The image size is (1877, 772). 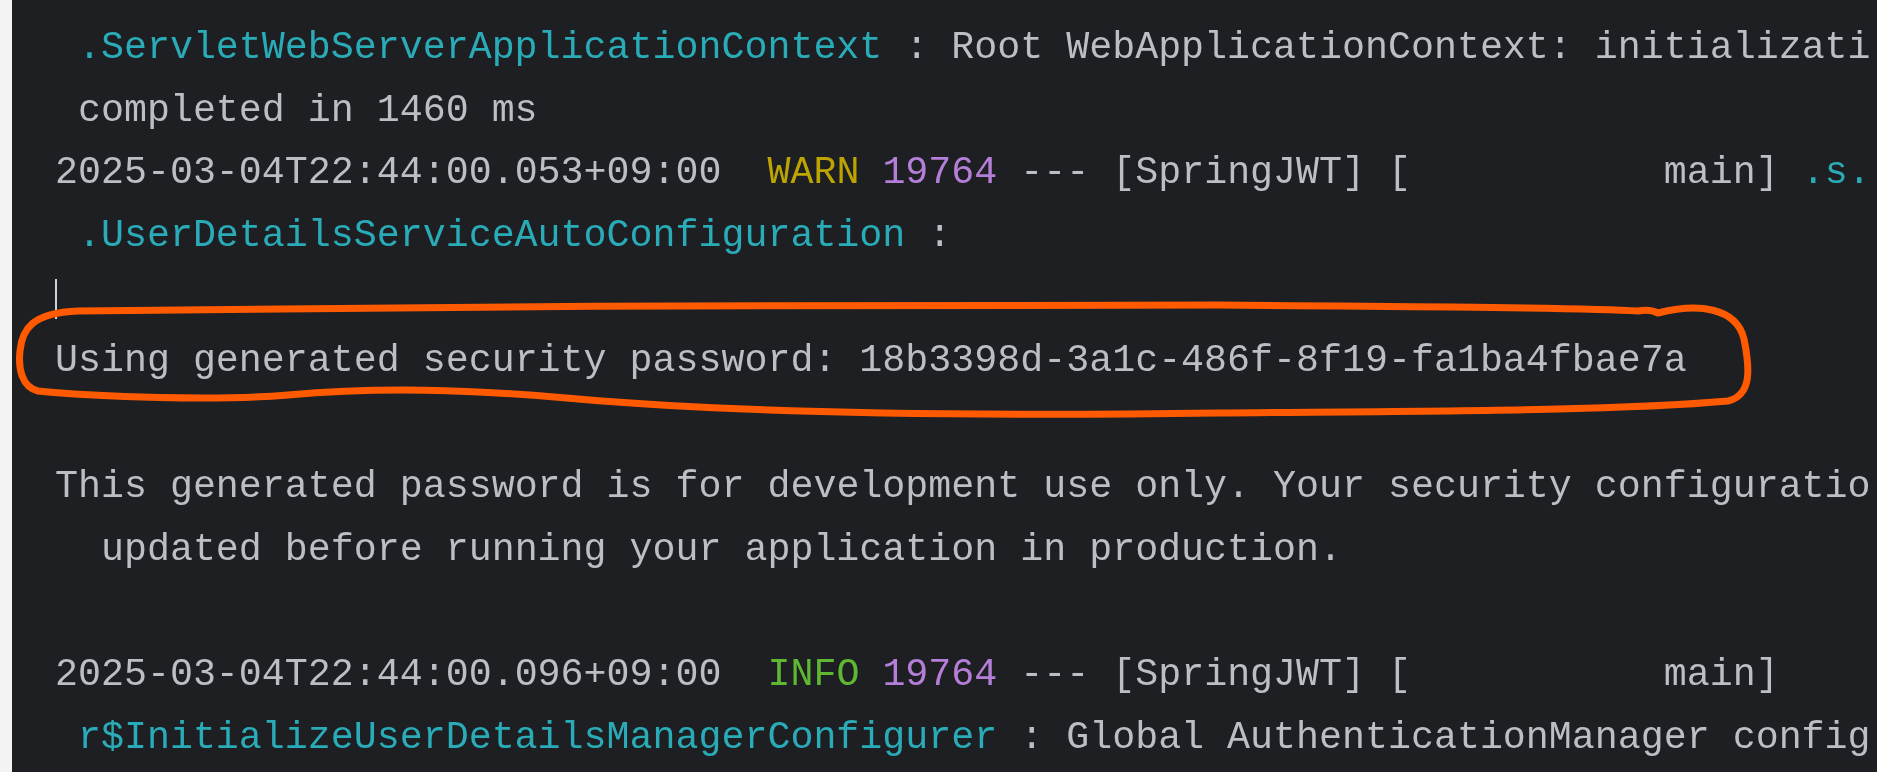 What do you see at coordinates (56, 299) in the screenshot?
I see `text-cursor` at bounding box center [56, 299].